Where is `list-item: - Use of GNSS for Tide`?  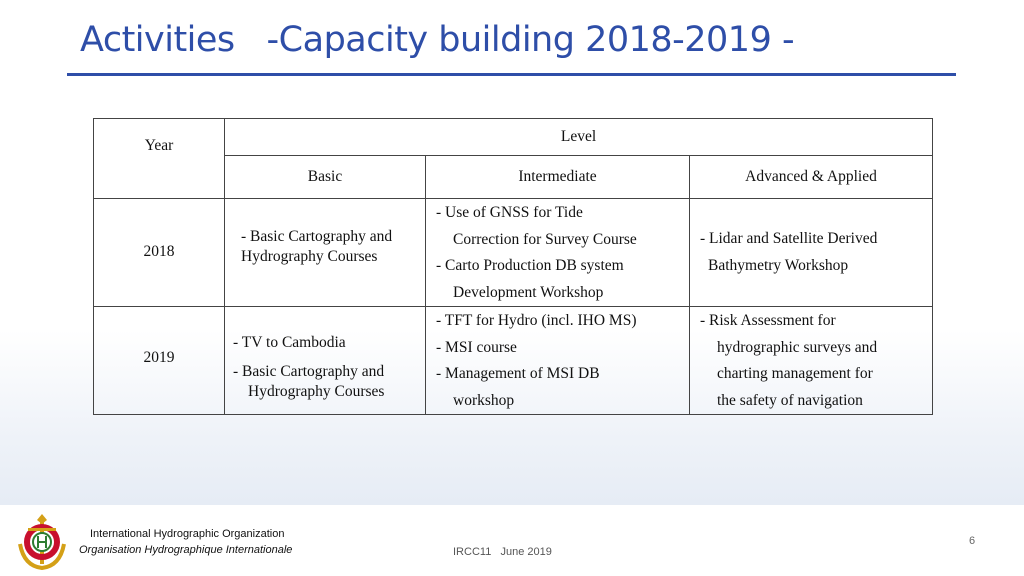
list-item: - Use of GNSS for Tide is located at coordinates (509, 212).